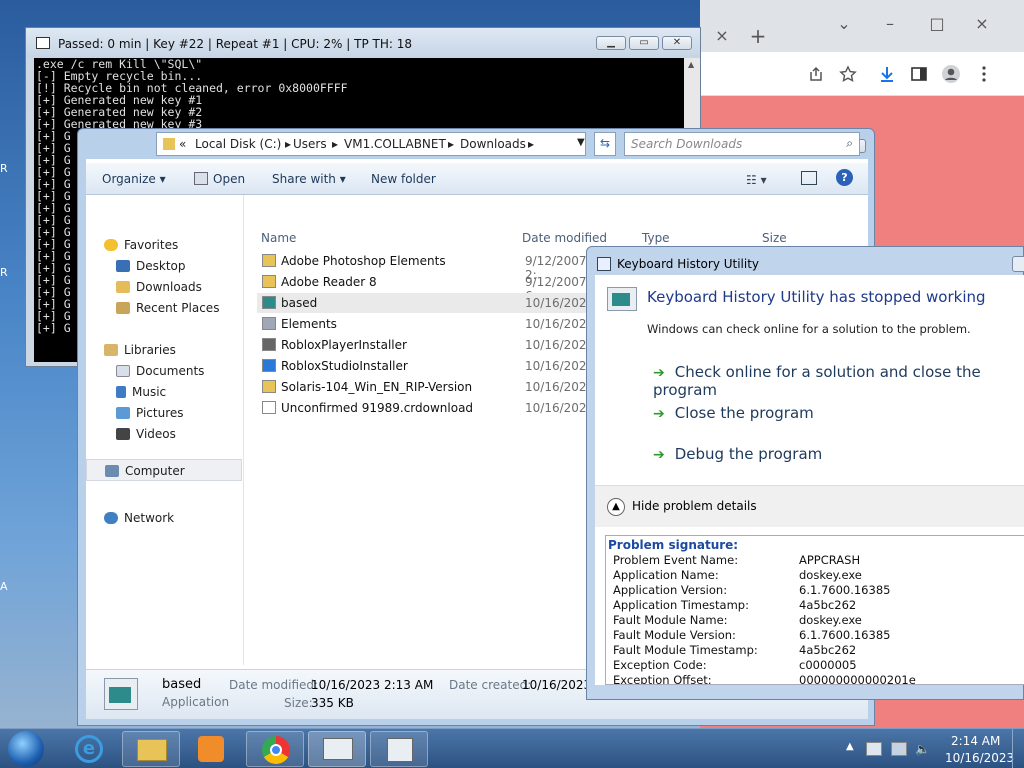 The width and height of the screenshot is (1024, 768). Describe the element at coordinates (395, 144) in the screenshot. I see `breadcrumb-vm1: VM1.COLLABNET` at that location.